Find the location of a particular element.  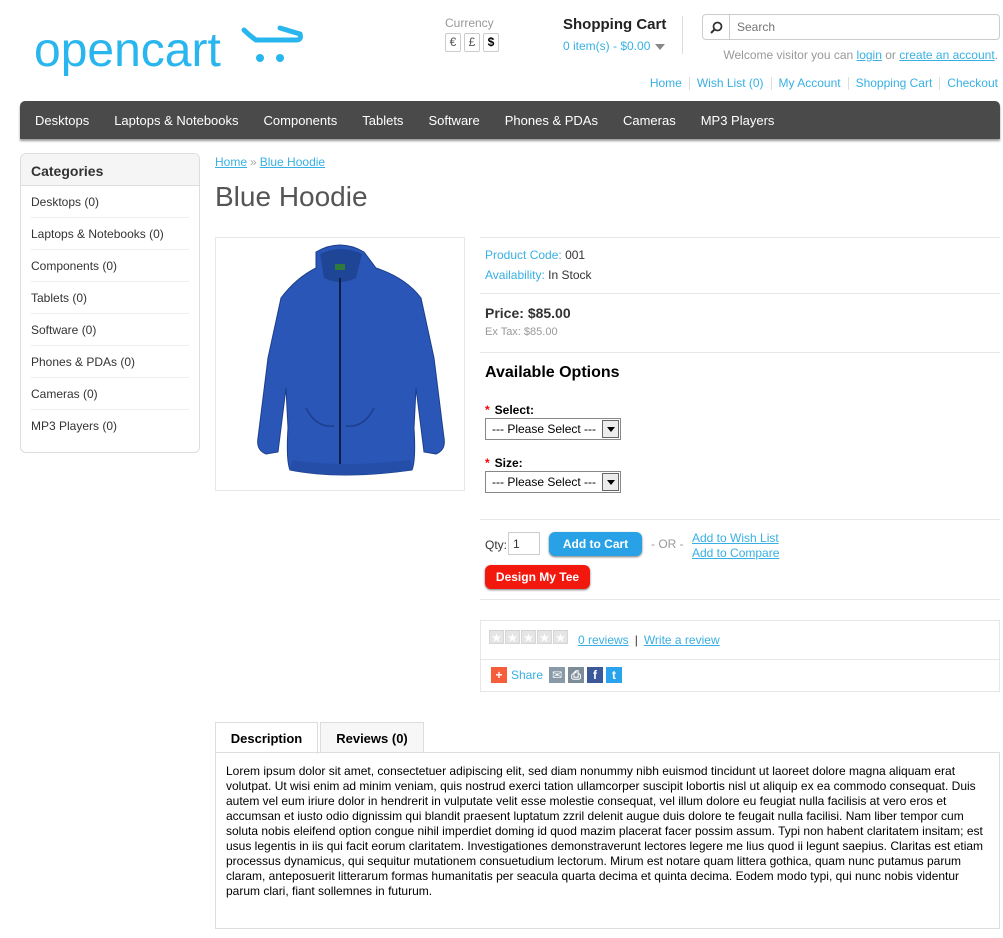

add-to-wish-list-link: Add to Wish List is located at coordinates (735, 538).